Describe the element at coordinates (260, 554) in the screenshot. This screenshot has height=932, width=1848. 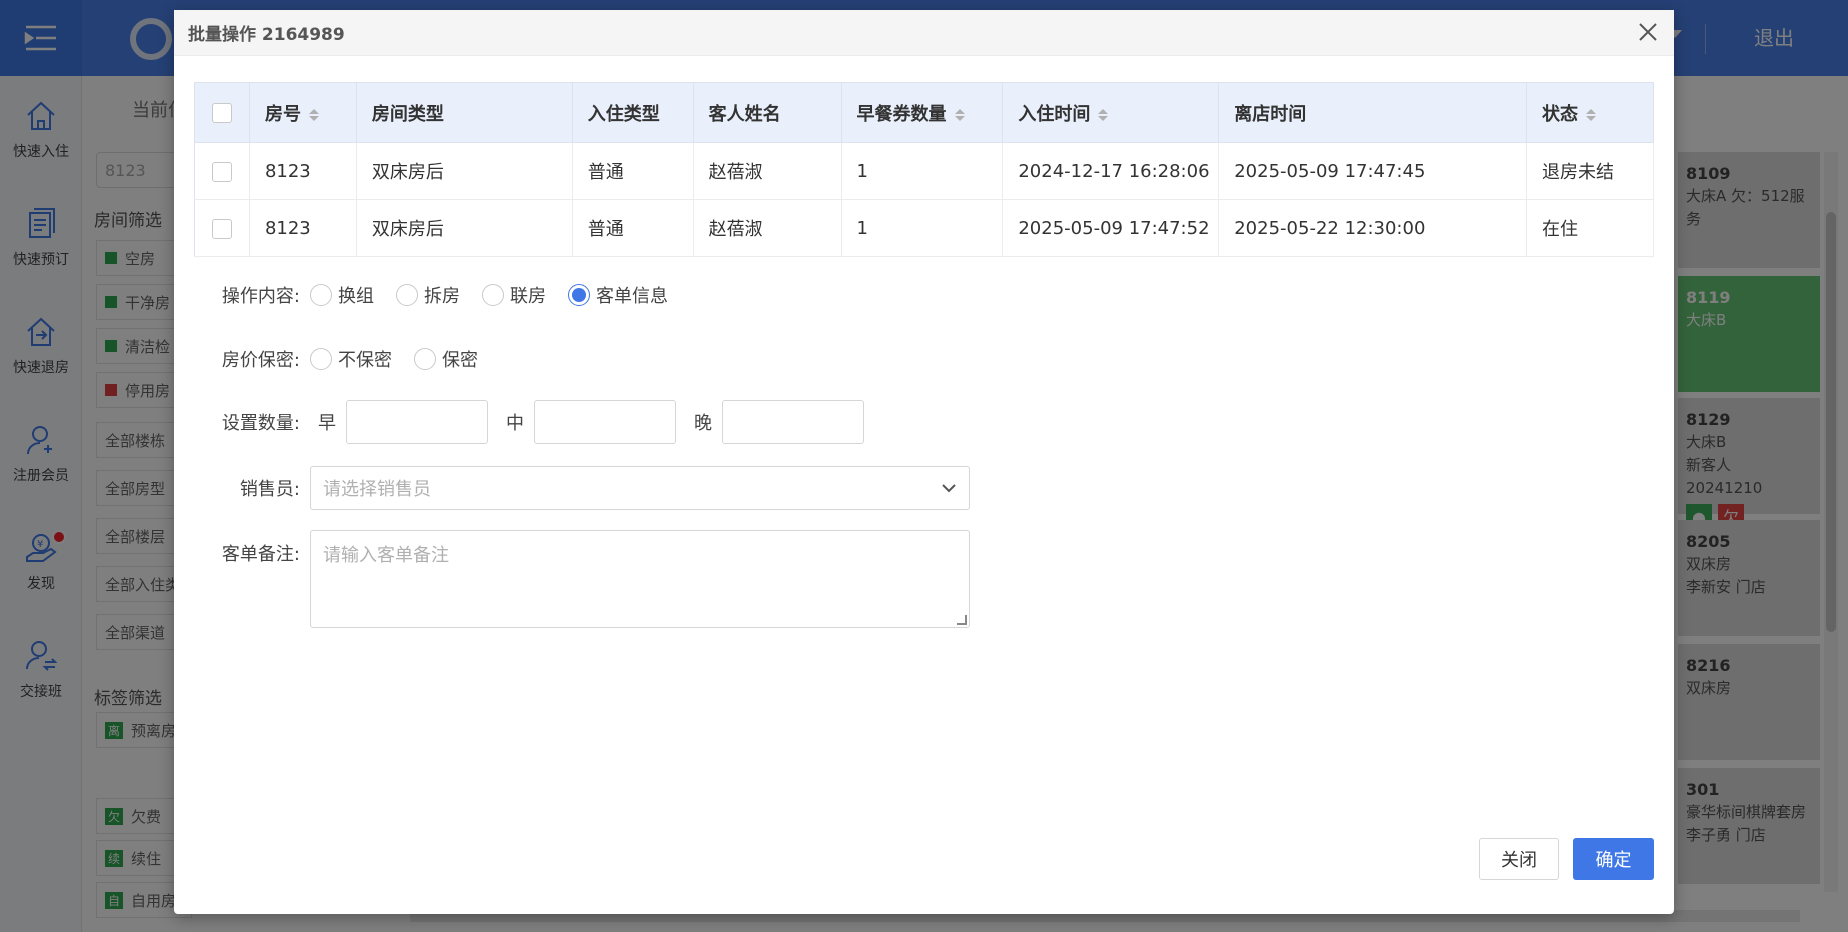
I see `remark-label: 客单备注:` at that location.